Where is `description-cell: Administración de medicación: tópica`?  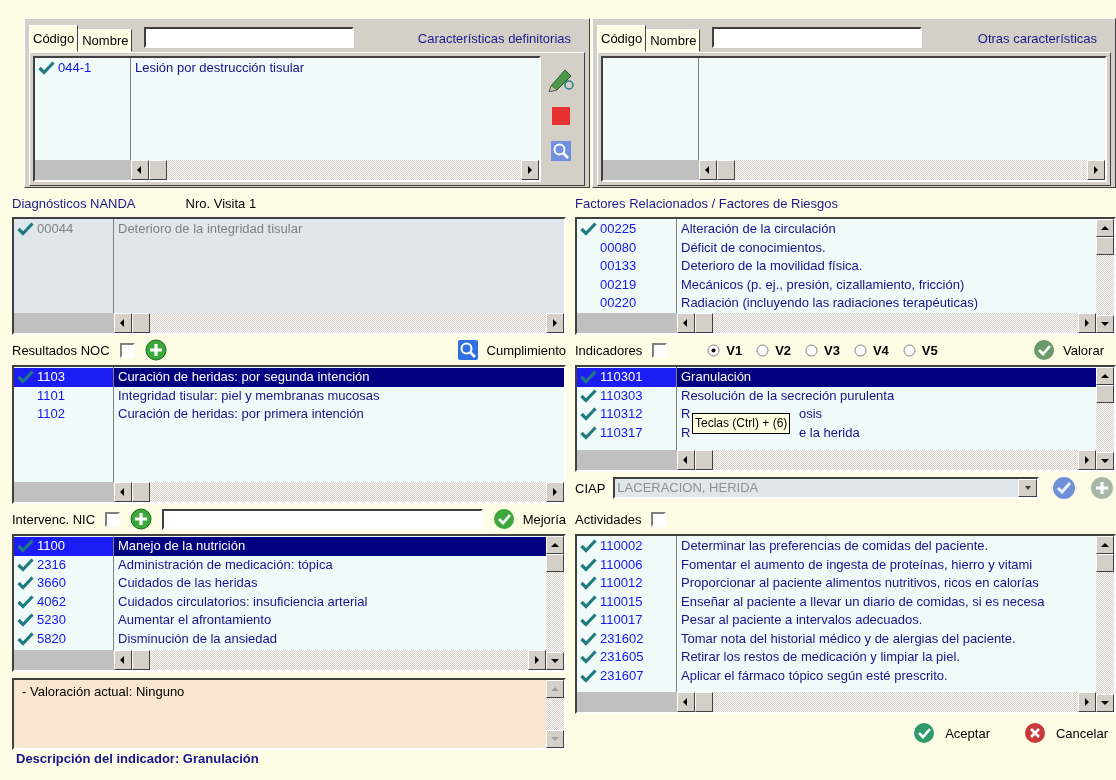
description-cell: Administración de medicación: tópica is located at coordinates (330, 564).